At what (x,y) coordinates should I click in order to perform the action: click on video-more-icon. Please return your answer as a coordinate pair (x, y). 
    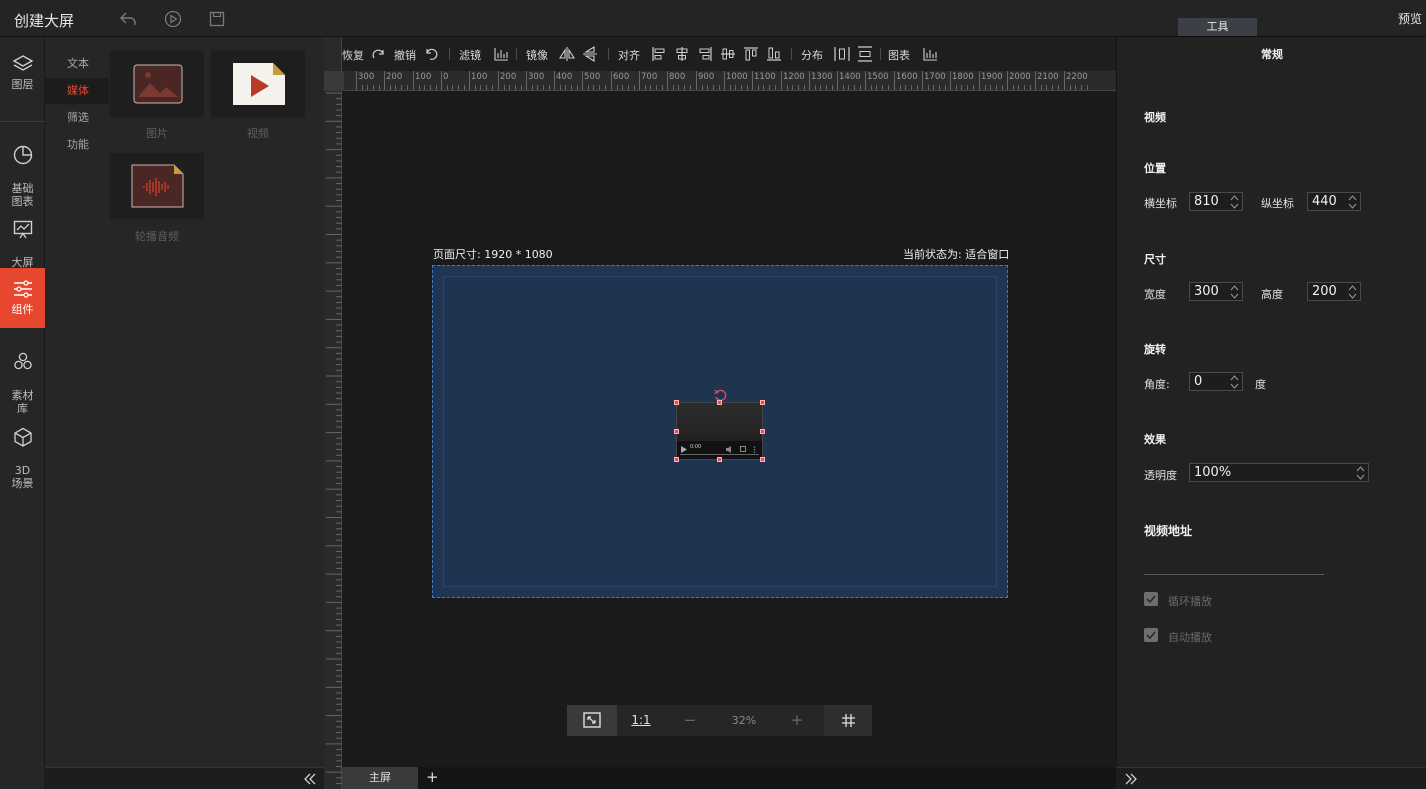
    Looking at the image, I should click on (754, 449).